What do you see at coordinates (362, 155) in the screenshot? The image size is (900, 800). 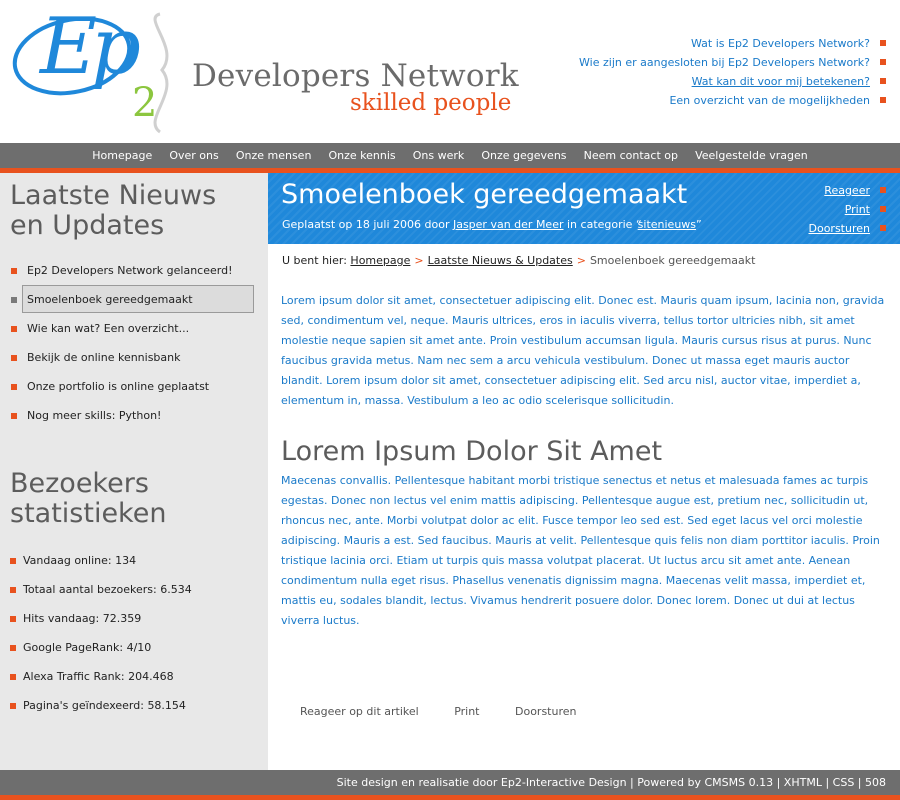 I see `nav-item-onze-kennis: Onze kennis` at bounding box center [362, 155].